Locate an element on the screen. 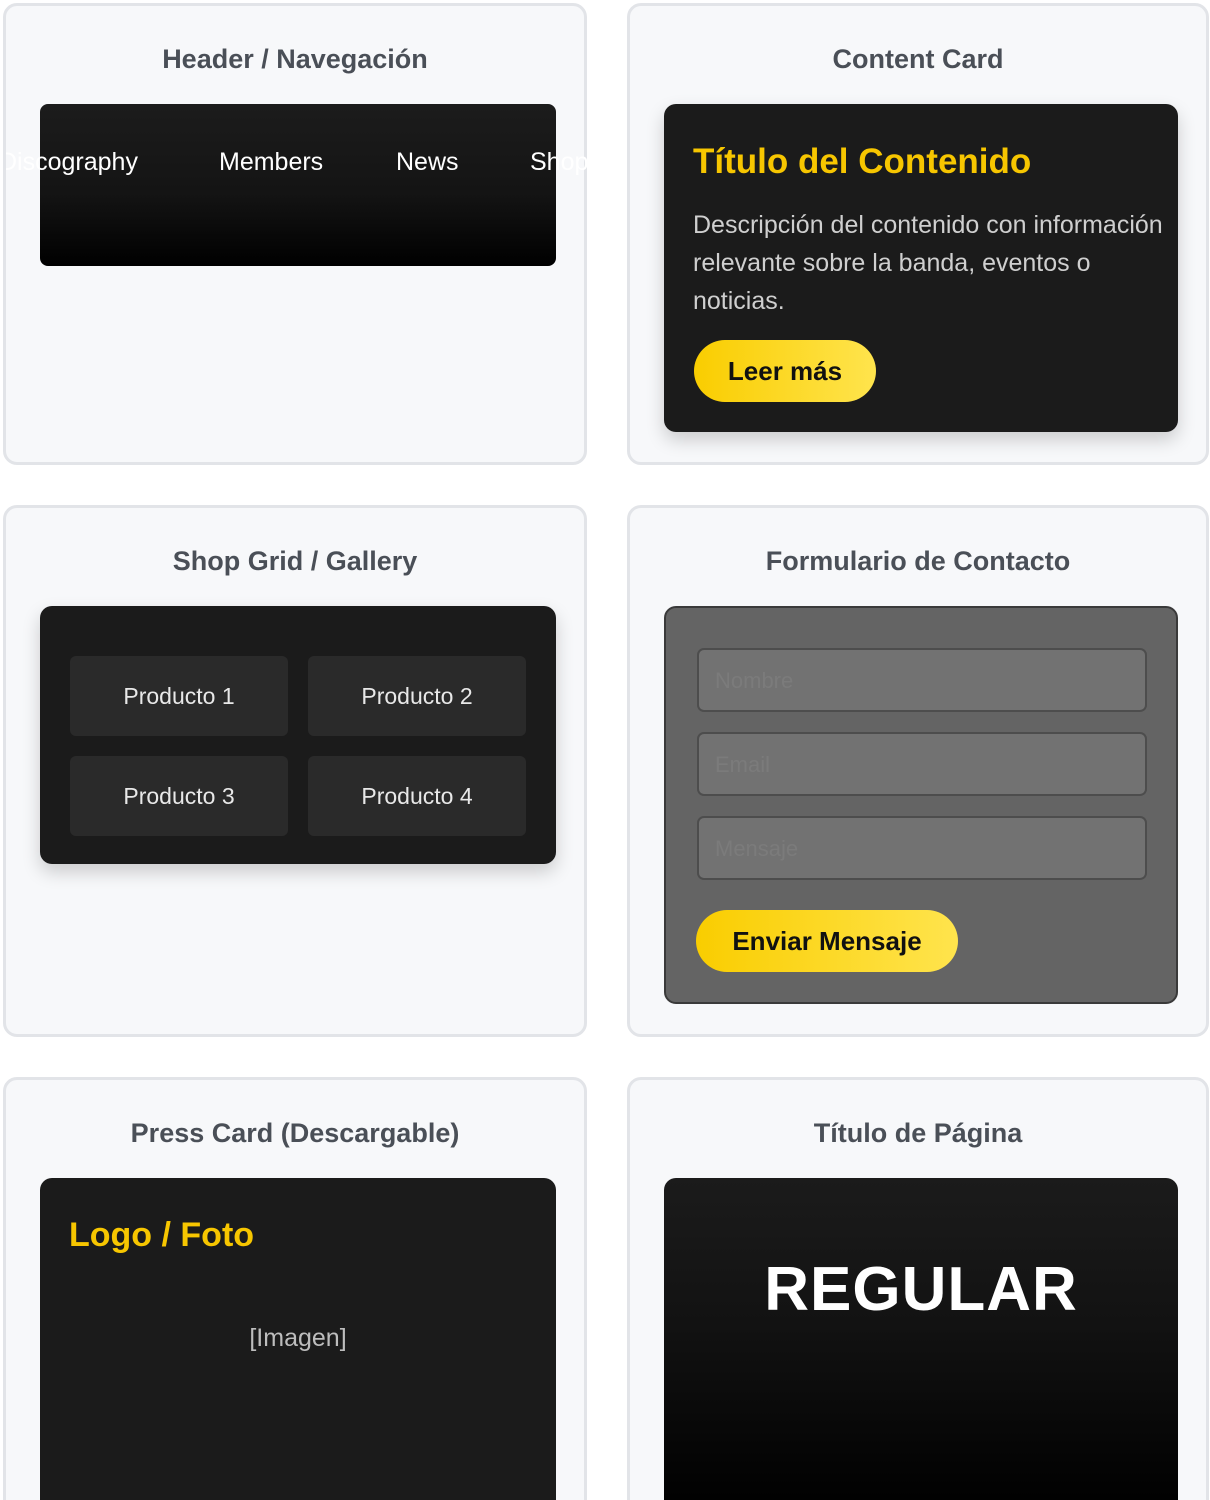 This screenshot has width=1210, height=1500. image-placeholder: [Imagen] is located at coordinates (298, 1338).